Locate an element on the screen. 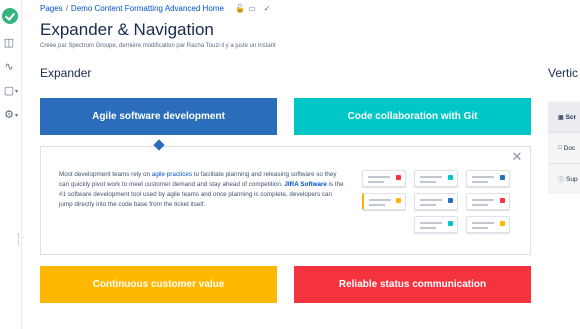 This screenshot has height=329, width=580. tab-label: Reliable status communication is located at coordinates (412, 284).